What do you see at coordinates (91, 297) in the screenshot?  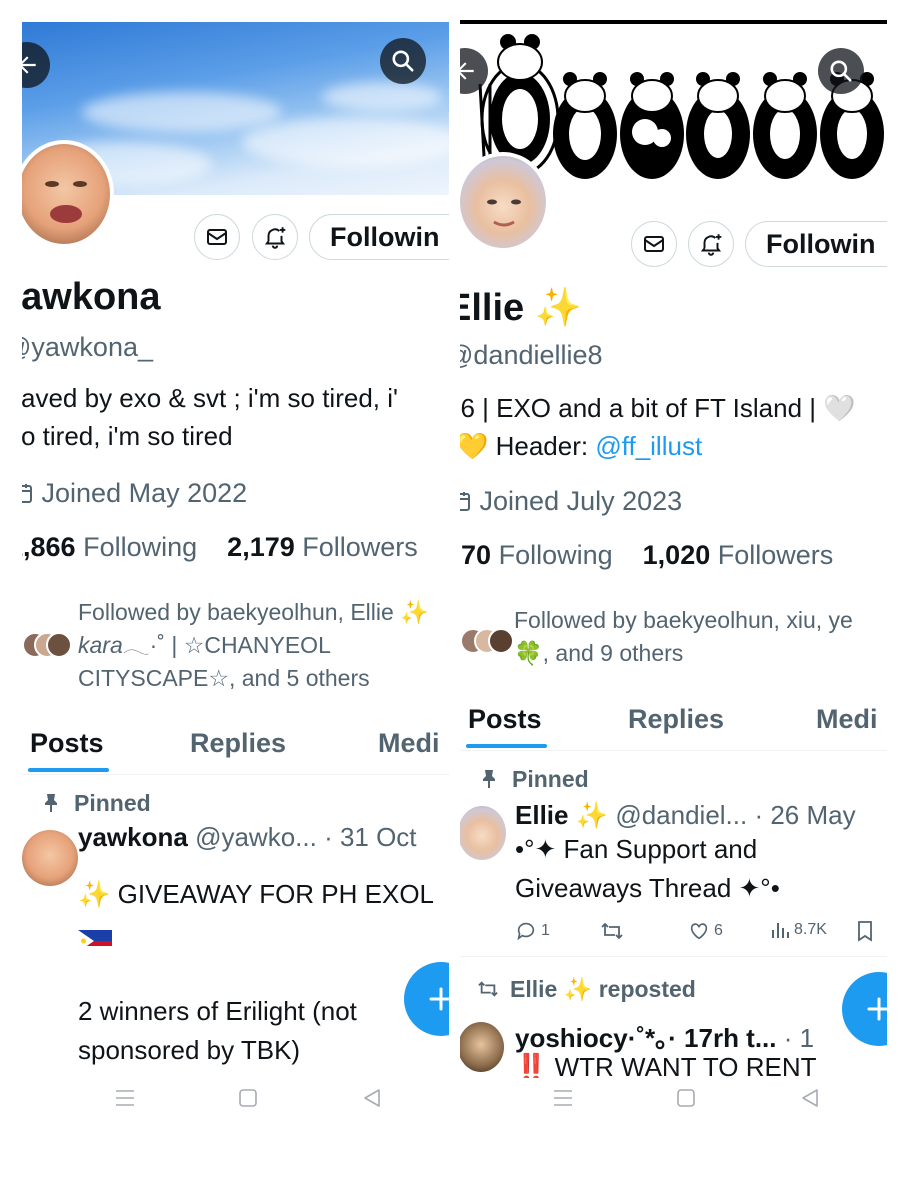 I see `profile-name: yawkona` at bounding box center [91, 297].